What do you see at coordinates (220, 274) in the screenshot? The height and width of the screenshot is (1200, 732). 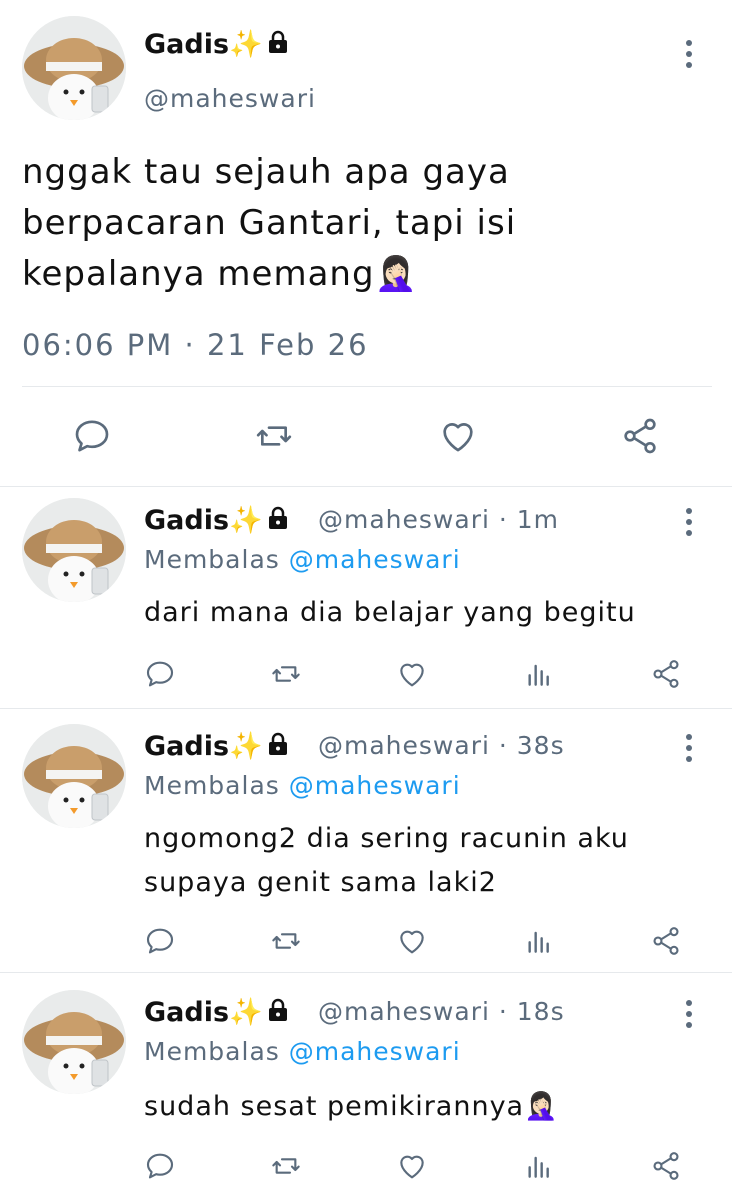 I see `tweet-text-line: kepalanya memang🤦🏻‍♀️` at bounding box center [220, 274].